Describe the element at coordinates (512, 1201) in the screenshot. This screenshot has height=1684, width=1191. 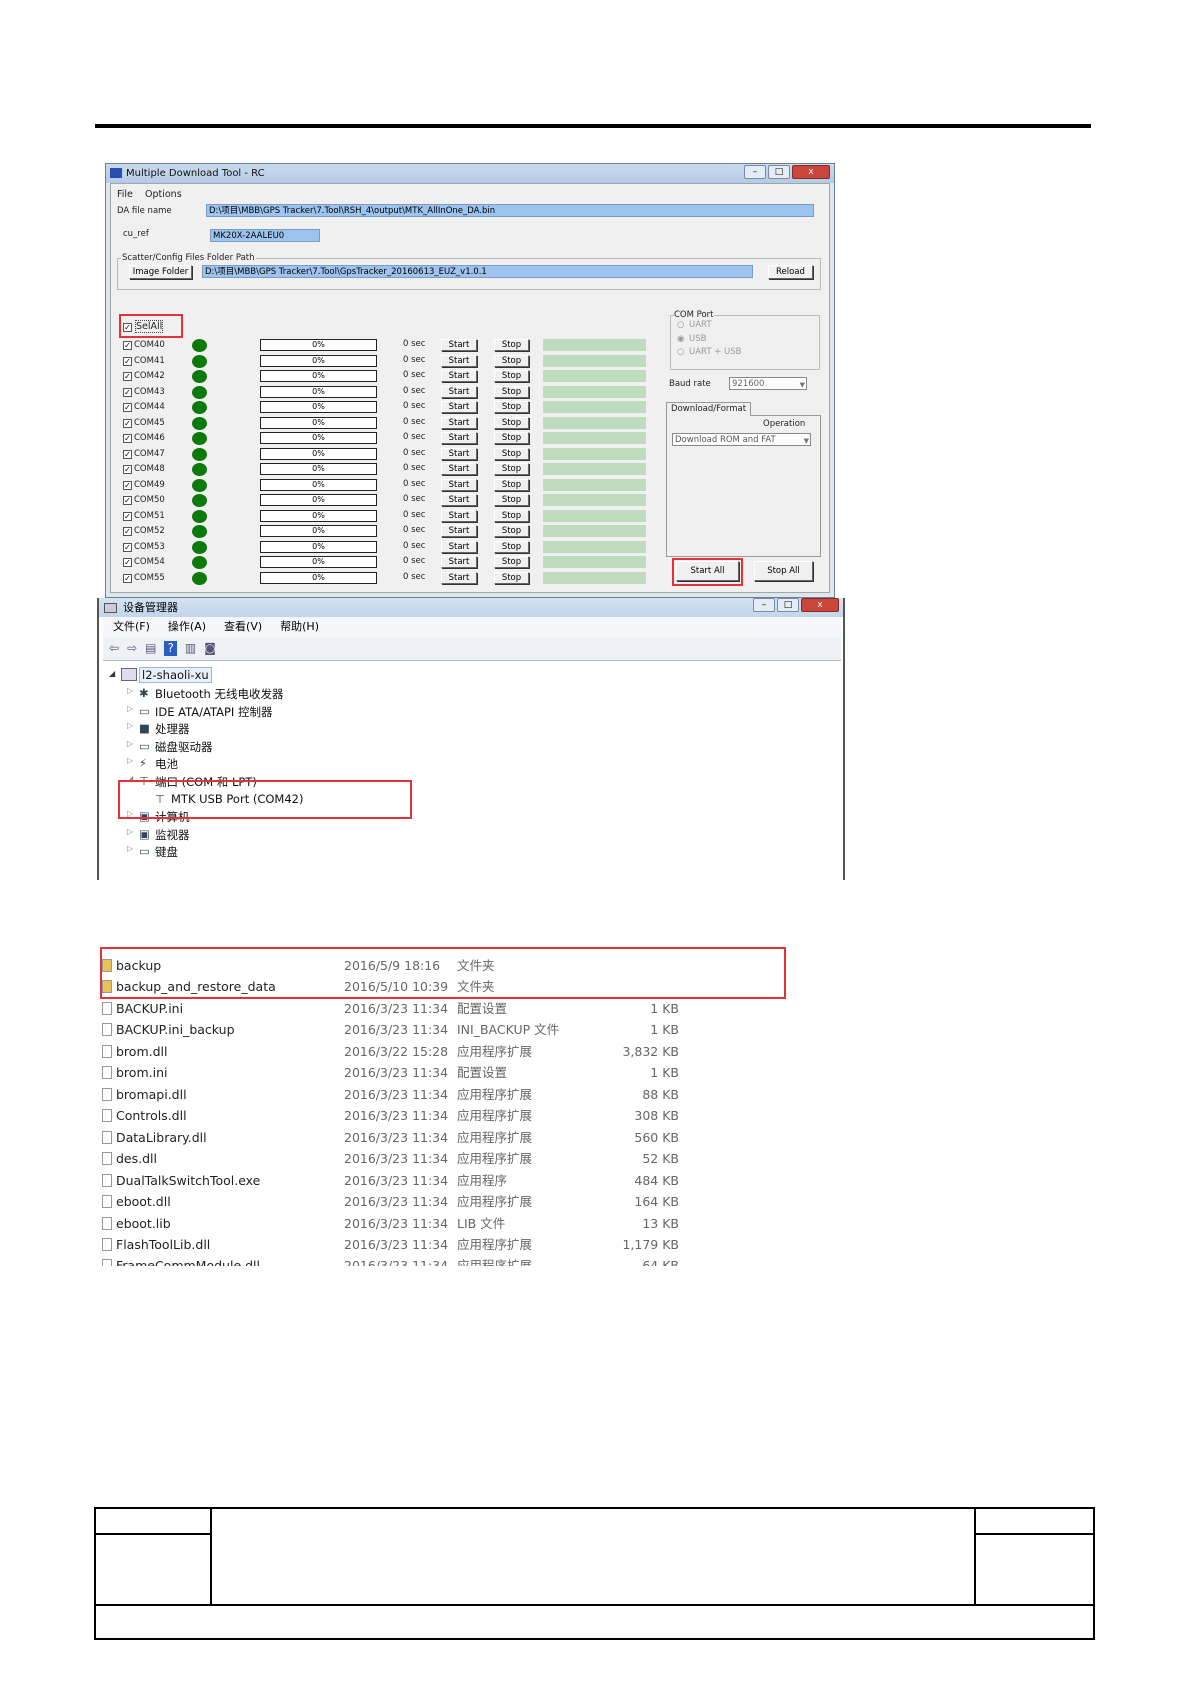
I see `file-row: eboot.dll 2016/3/23 11:34 应用程序扩展 164 KB` at that location.